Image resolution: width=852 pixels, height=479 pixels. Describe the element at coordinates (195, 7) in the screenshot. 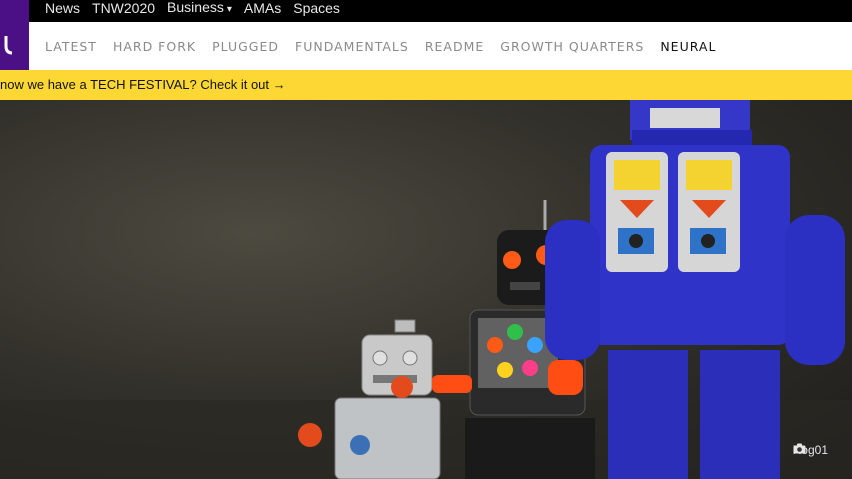

I see `top-nav-business-label: Business` at that location.